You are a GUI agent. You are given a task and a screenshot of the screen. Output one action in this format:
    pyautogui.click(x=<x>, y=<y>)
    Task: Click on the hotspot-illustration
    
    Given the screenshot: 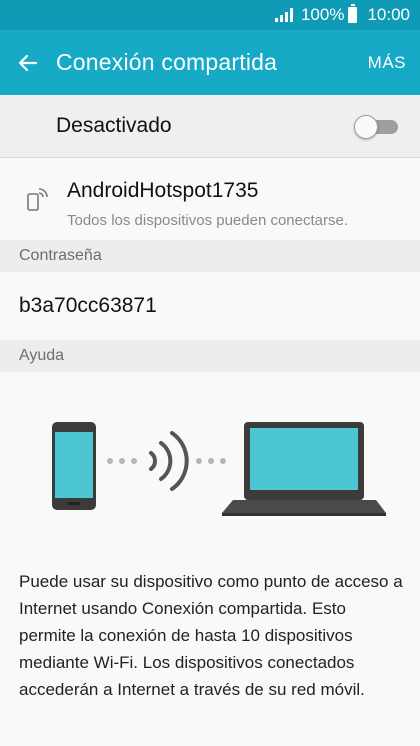 What is the action you would take?
    pyautogui.click(x=219, y=469)
    